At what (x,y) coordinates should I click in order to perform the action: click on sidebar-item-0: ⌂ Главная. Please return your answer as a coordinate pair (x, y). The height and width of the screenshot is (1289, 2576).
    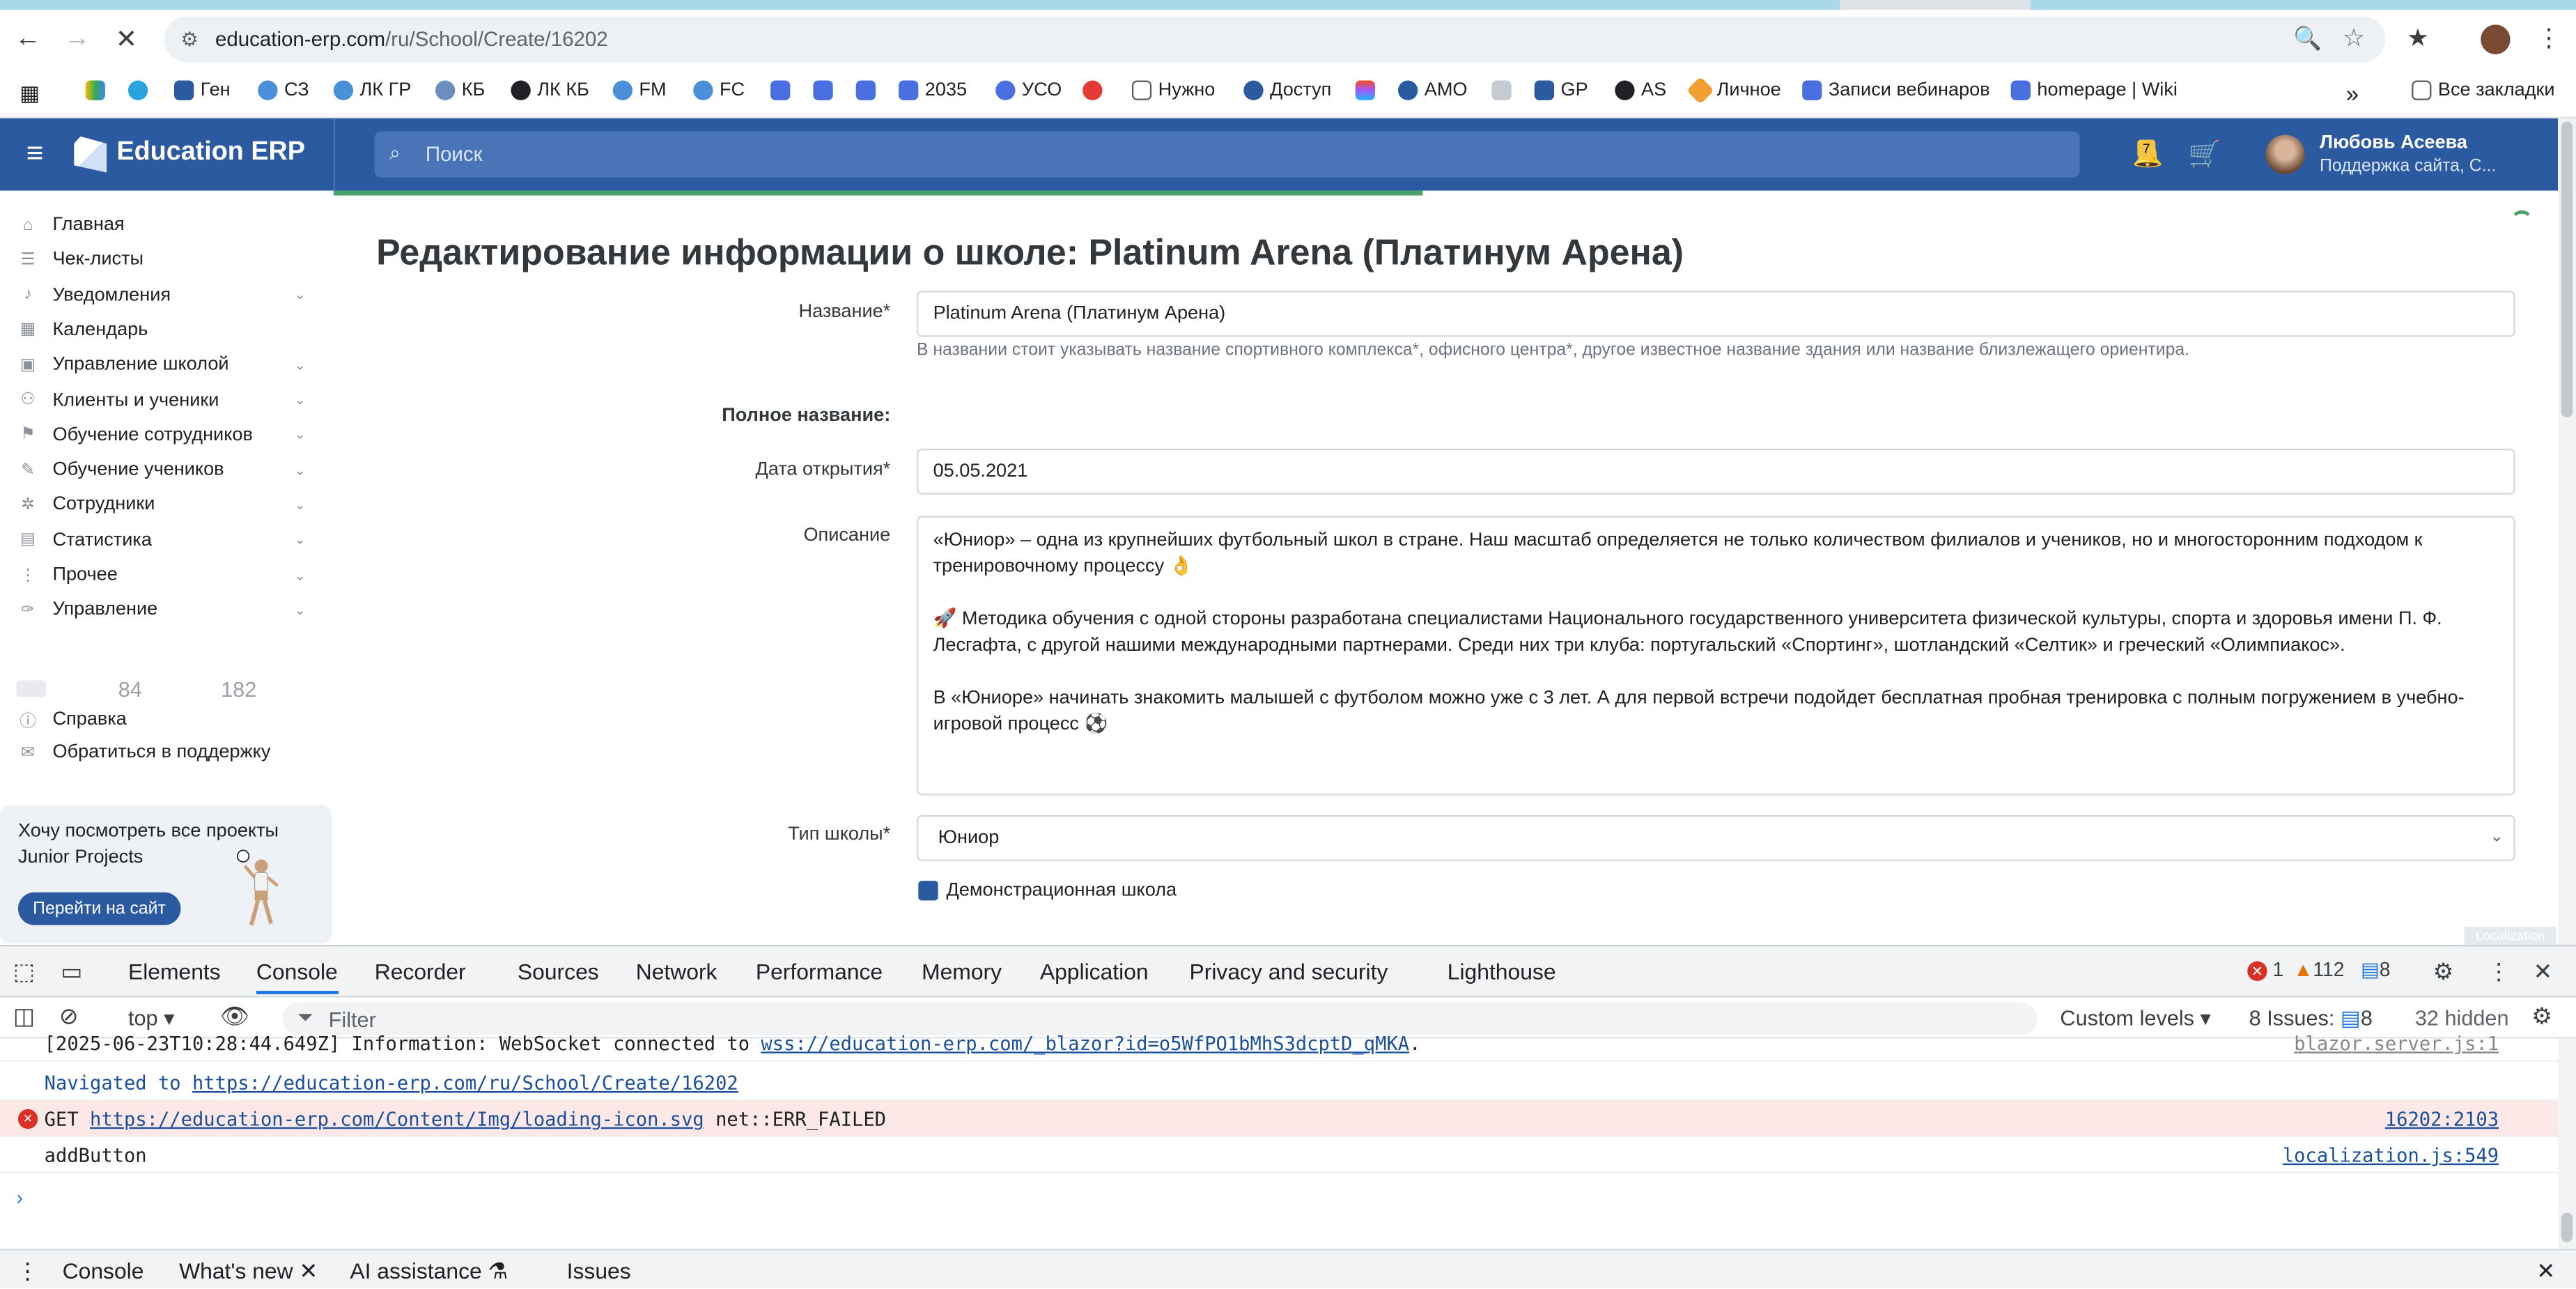
    Looking at the image, I should click on (165, 225).